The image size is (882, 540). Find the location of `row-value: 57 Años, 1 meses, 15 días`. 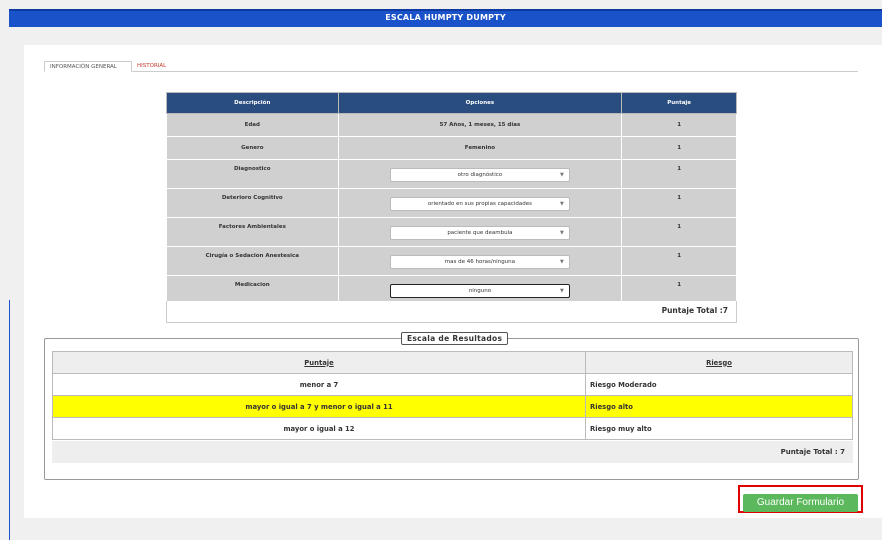

row-value: 57 Años, 1 meses, 15 días is located at coordinates (480, 125).